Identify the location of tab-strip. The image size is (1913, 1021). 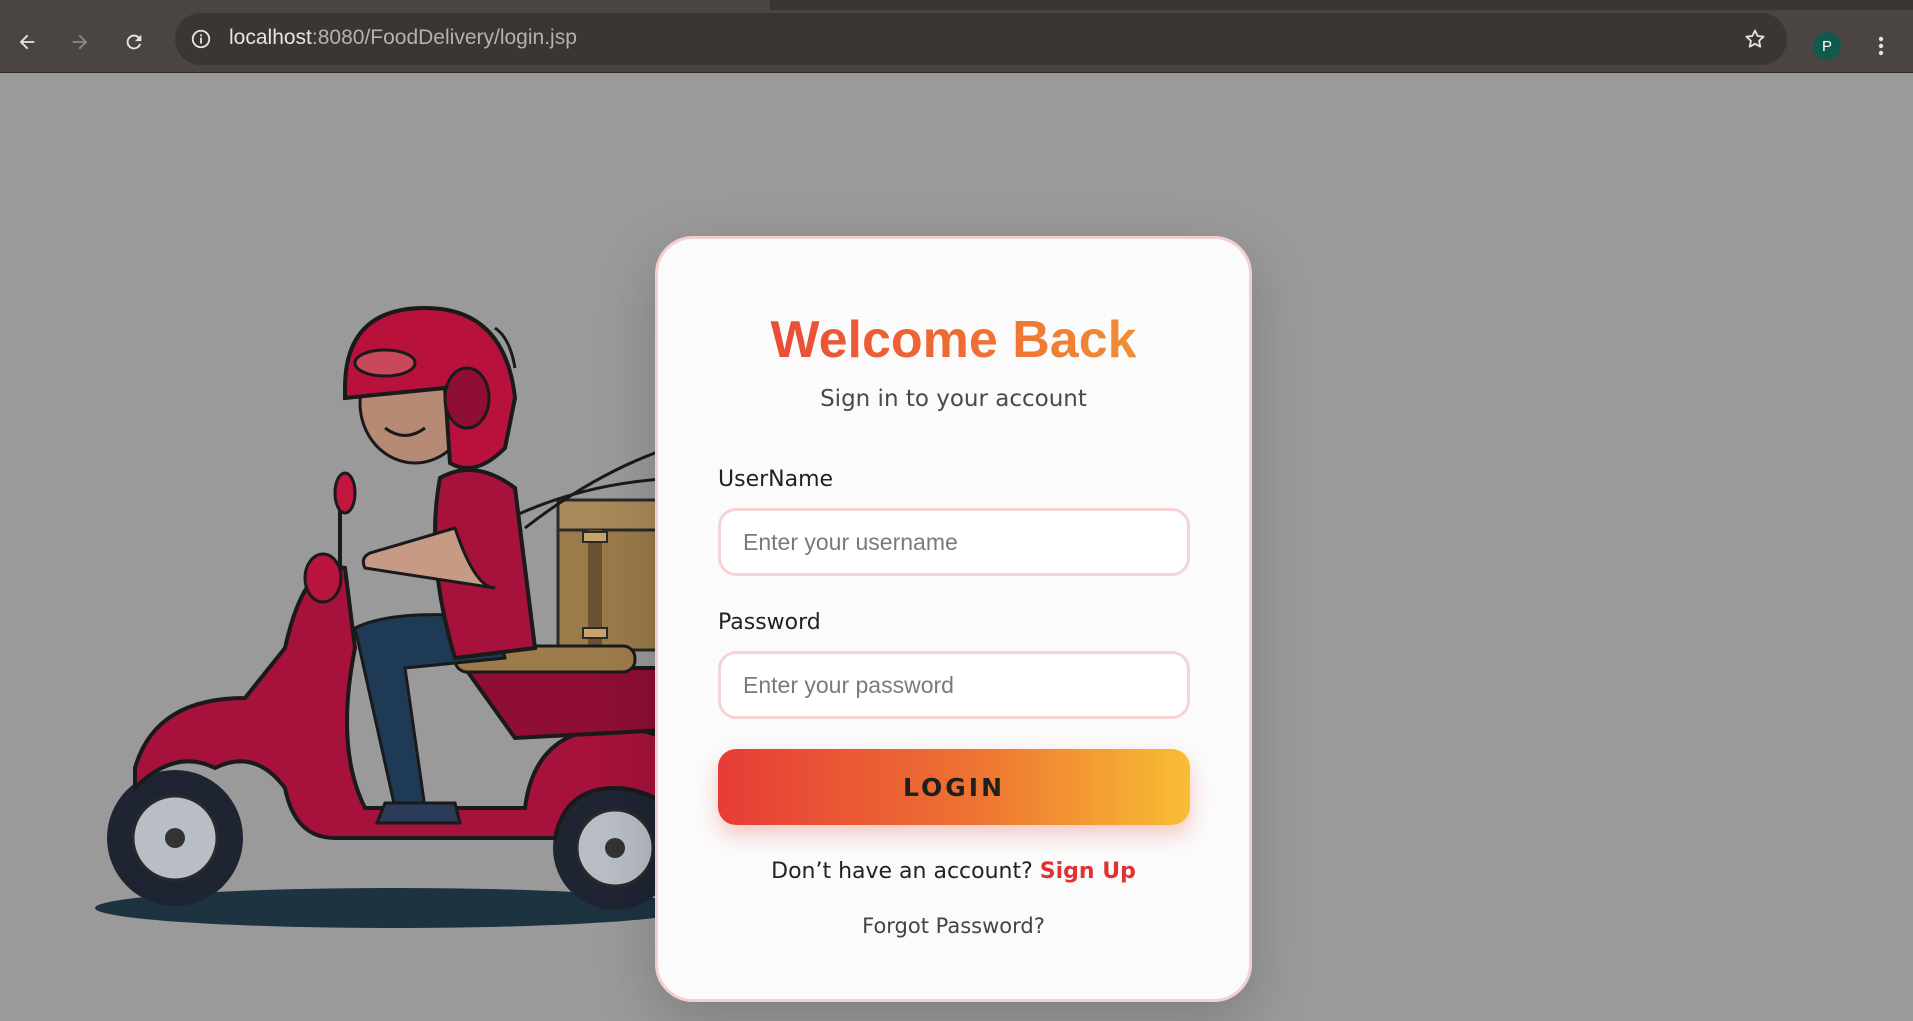
(956, 5).